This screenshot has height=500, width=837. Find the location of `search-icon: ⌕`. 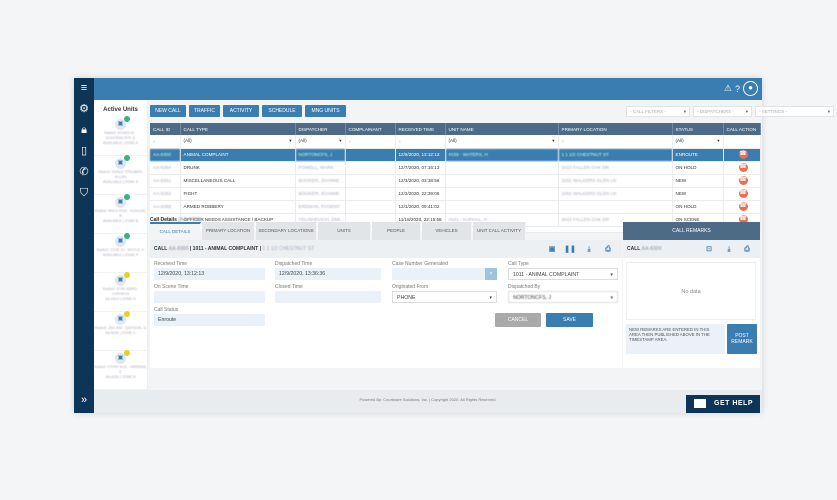

search-icon: ⌕ is located at coordinates (350, 141).